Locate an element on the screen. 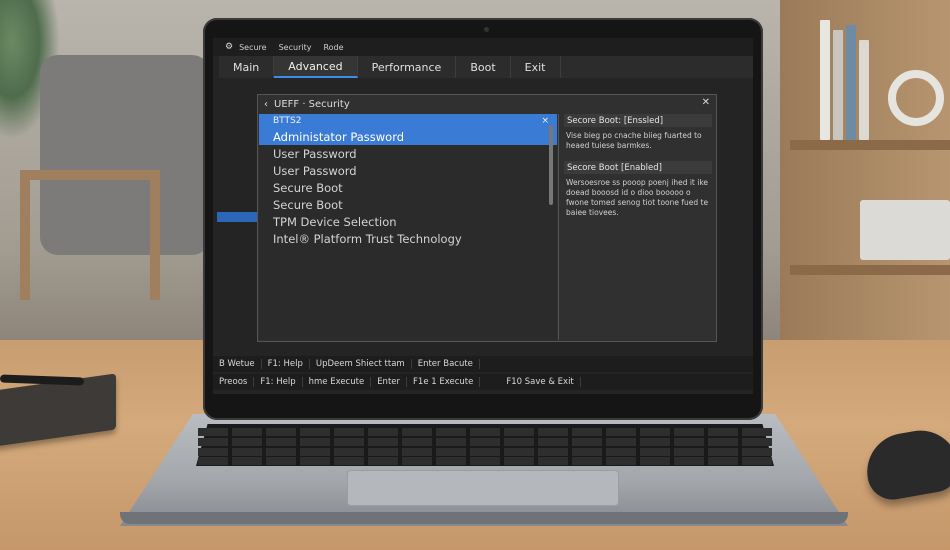  dialog-header: ‹ UEFF · Security ✕ is located at coordinates (487, 104).